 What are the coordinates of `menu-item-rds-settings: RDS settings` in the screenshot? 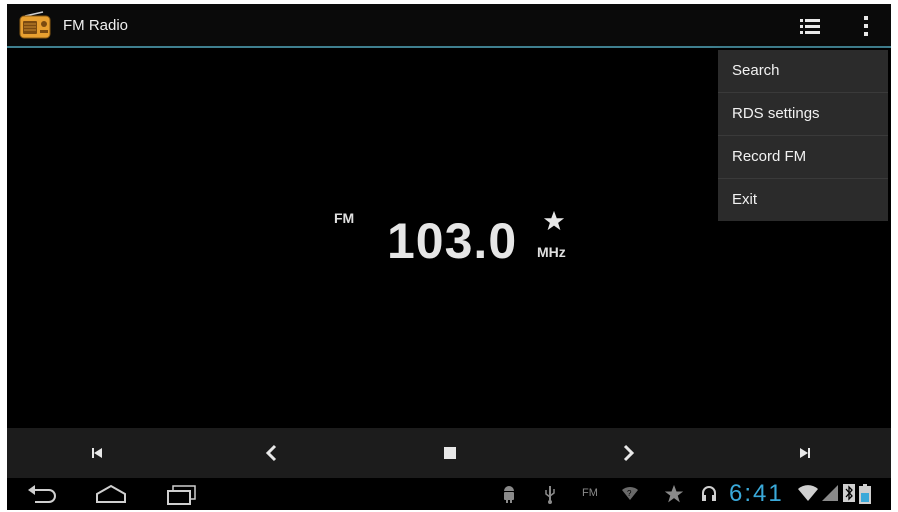 It's located at (803, 114).